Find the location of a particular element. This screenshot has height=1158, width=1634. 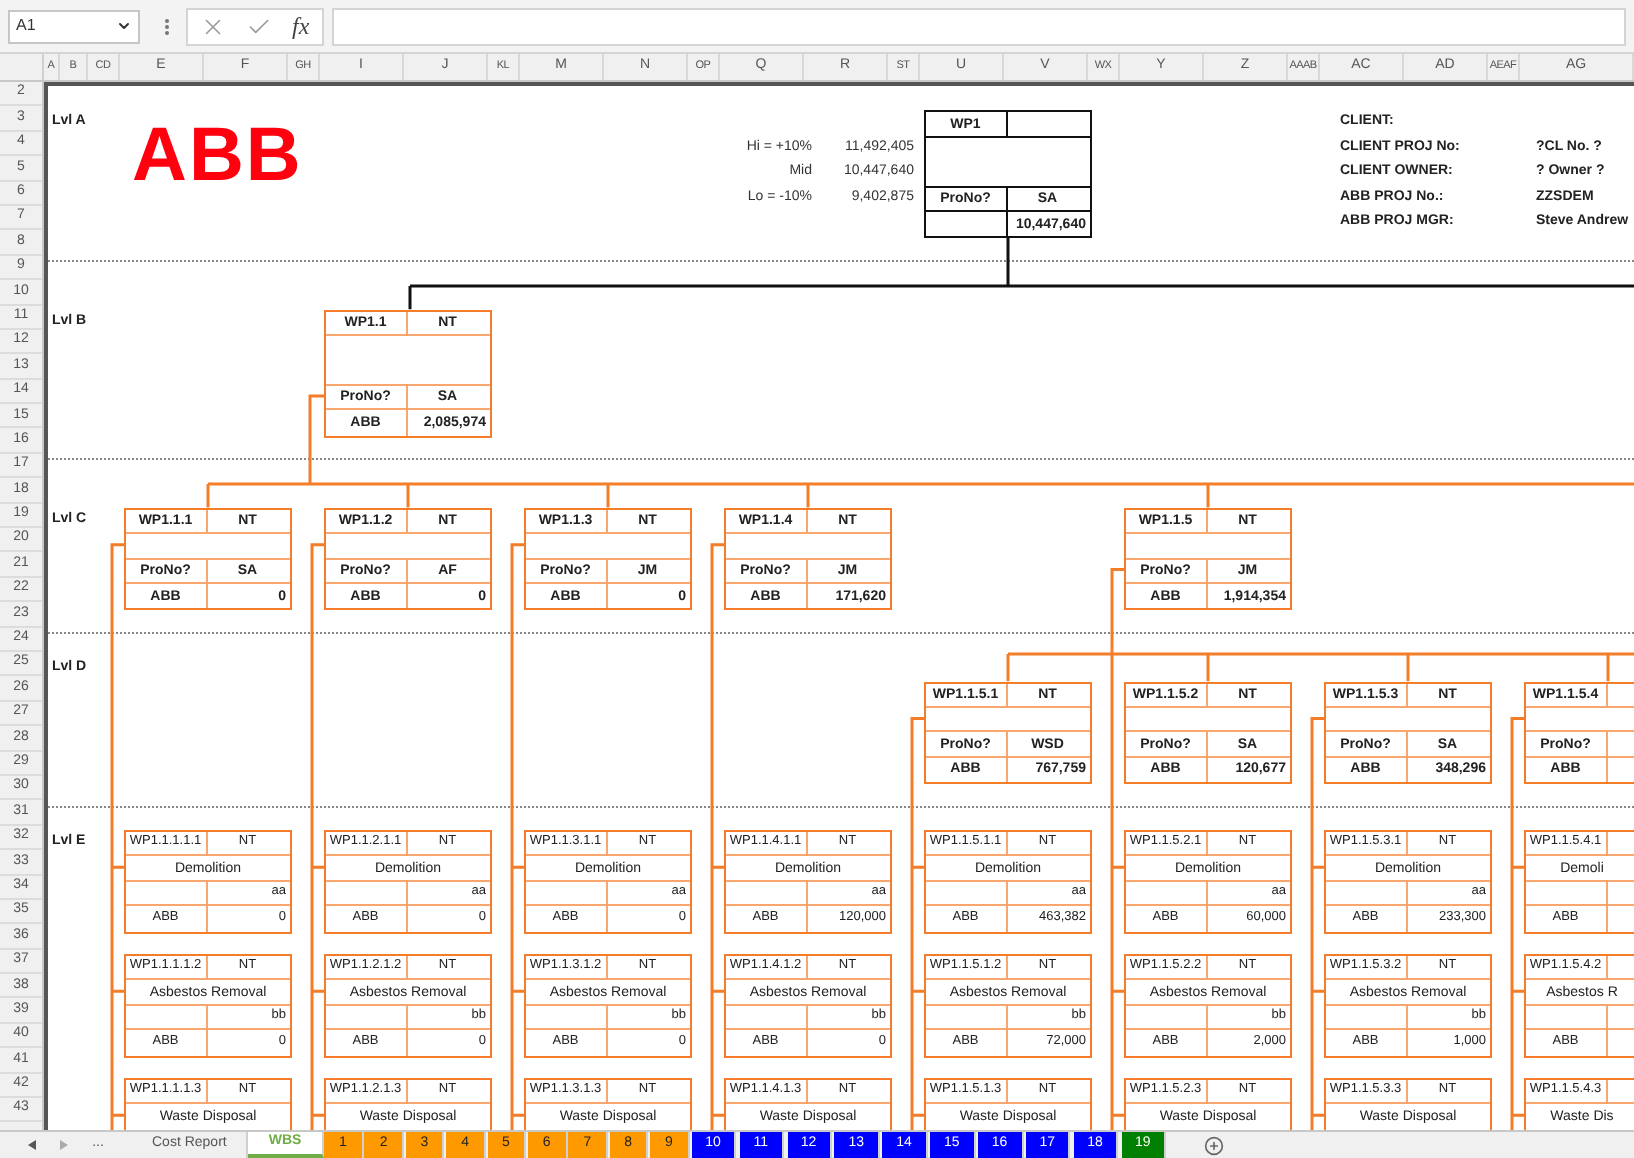

insert-function-button: fx is located at coordinates (301, 26).